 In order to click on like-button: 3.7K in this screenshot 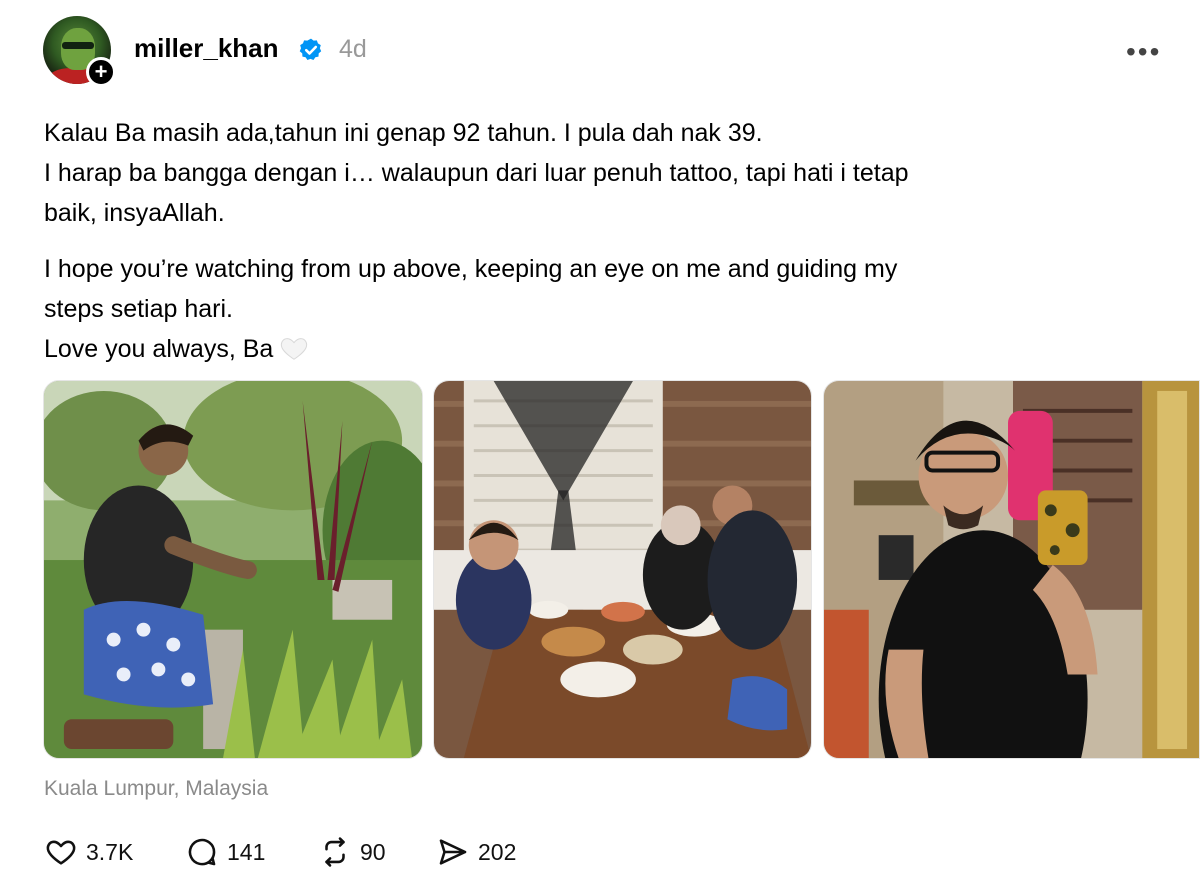, I will do `click(88, 852)`.